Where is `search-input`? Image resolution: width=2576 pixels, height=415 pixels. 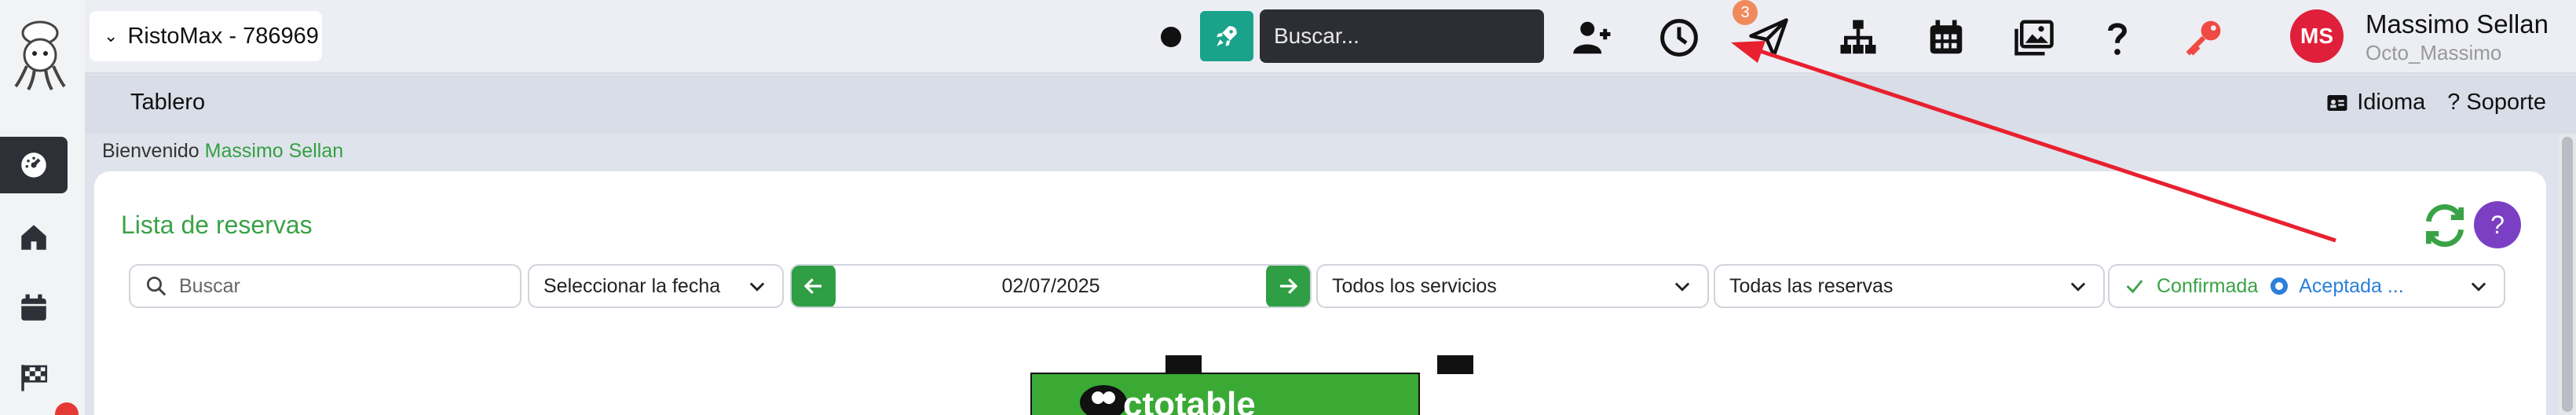
search-input is located at coordinates (1416, 36).